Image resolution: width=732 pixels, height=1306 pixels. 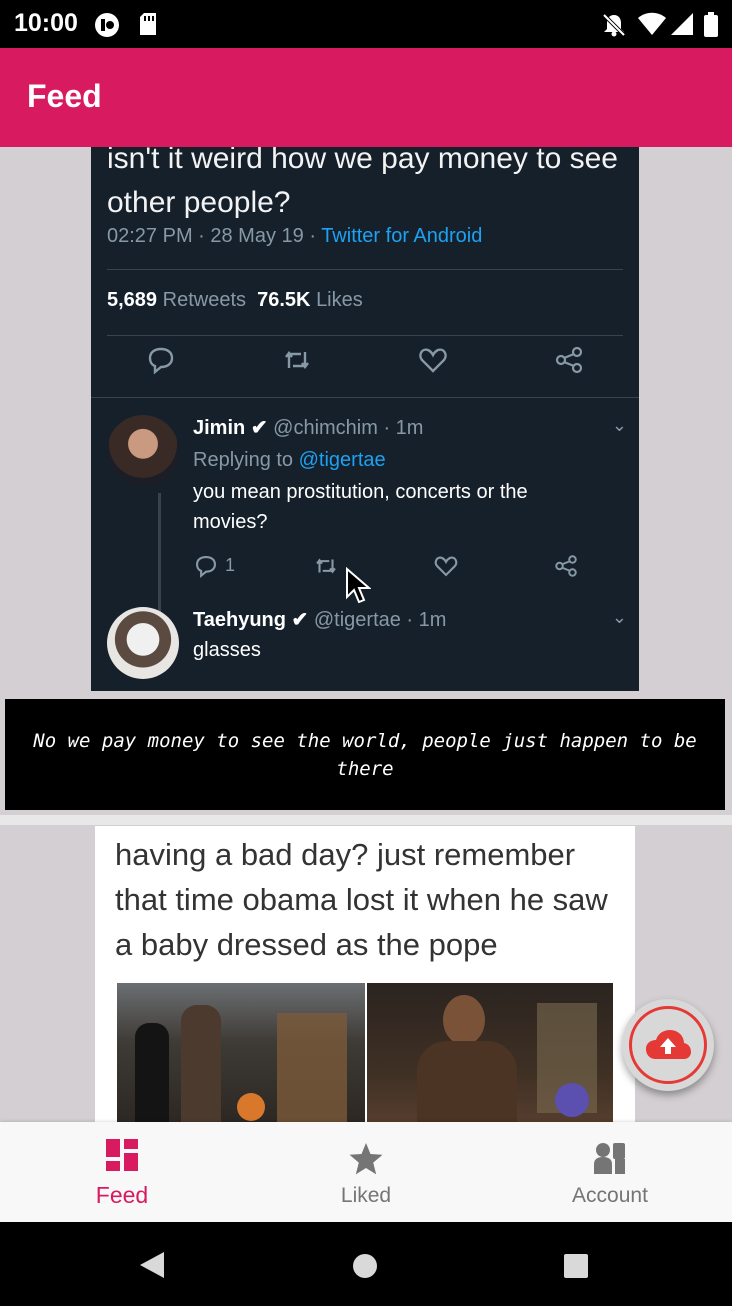 What do you see at coordinates (152, 1265) in the screenshot?
I see `back-icon` at bounding box center [152, 1265].